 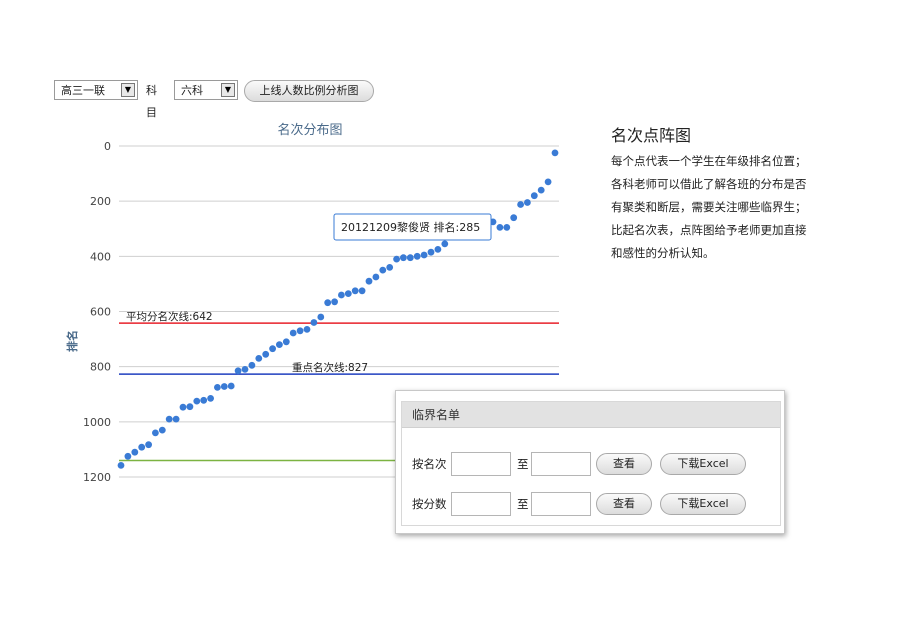 I want to click on side-line-5: 和感性的分析认知。, so click(x=663, y=253).